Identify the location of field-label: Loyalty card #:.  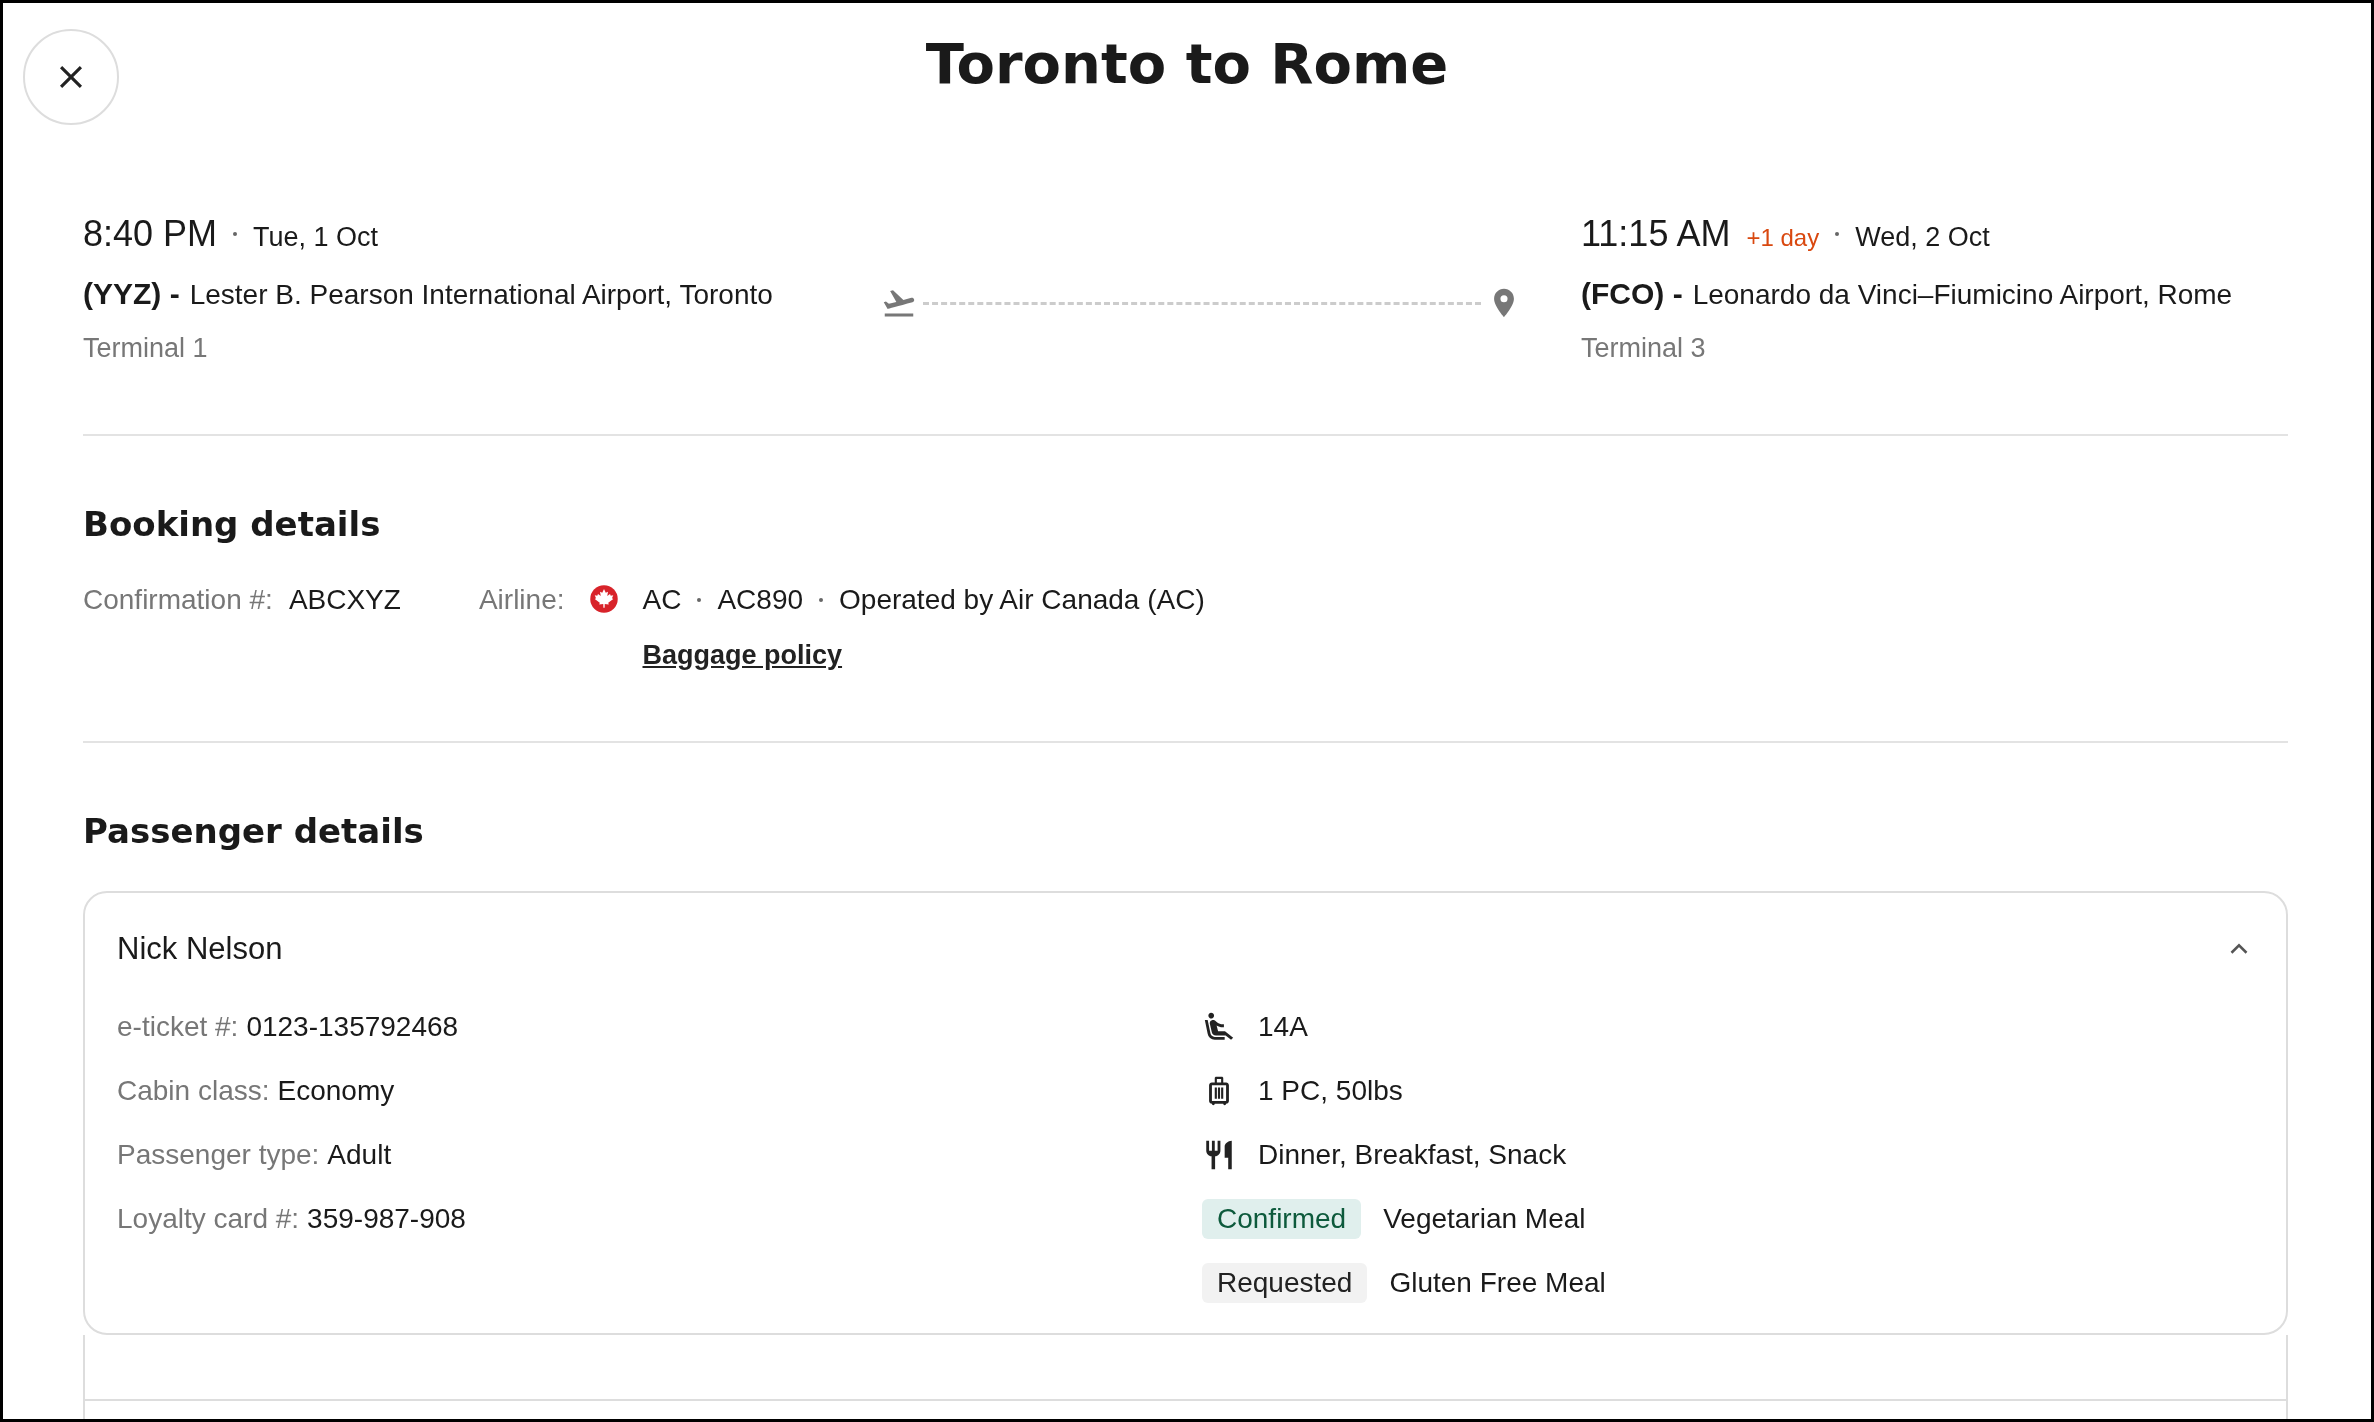
(208, 1219).